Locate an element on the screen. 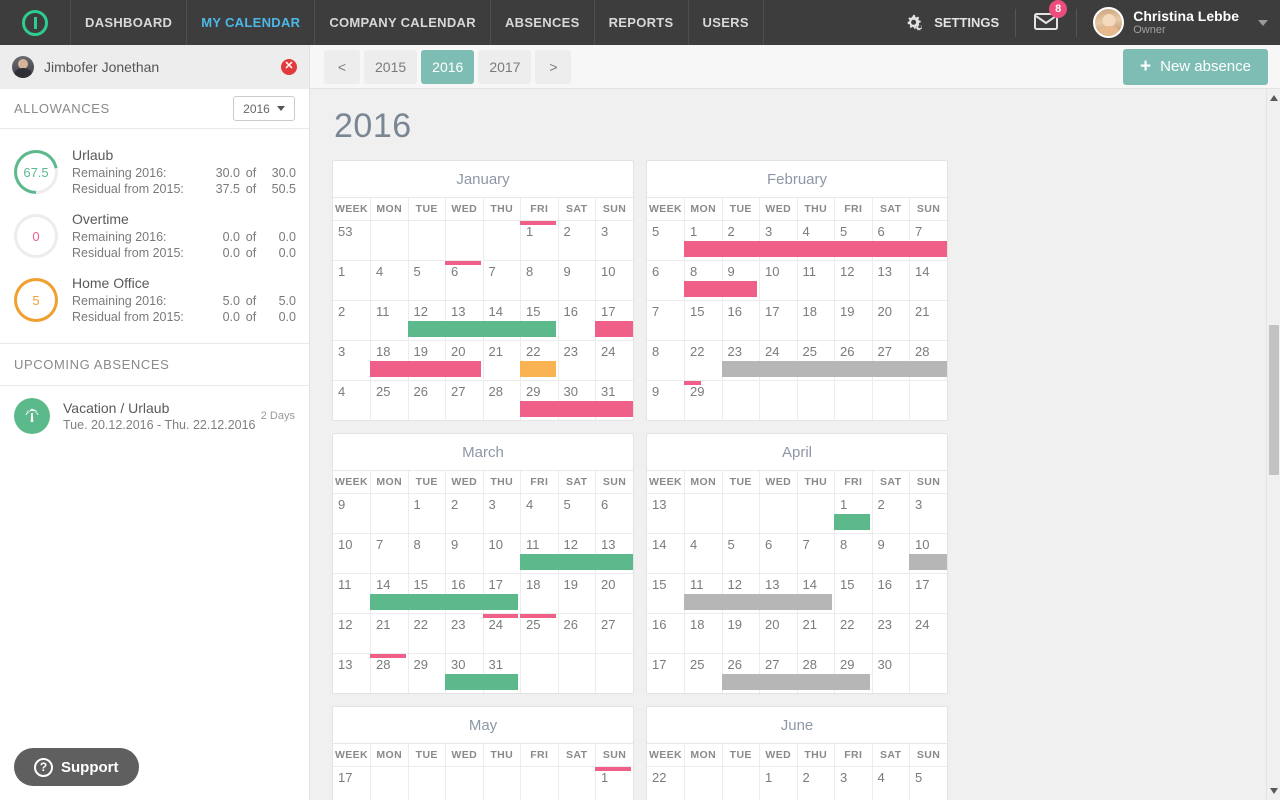  vertical-scrollbar is located at coordinates (1273, 444).